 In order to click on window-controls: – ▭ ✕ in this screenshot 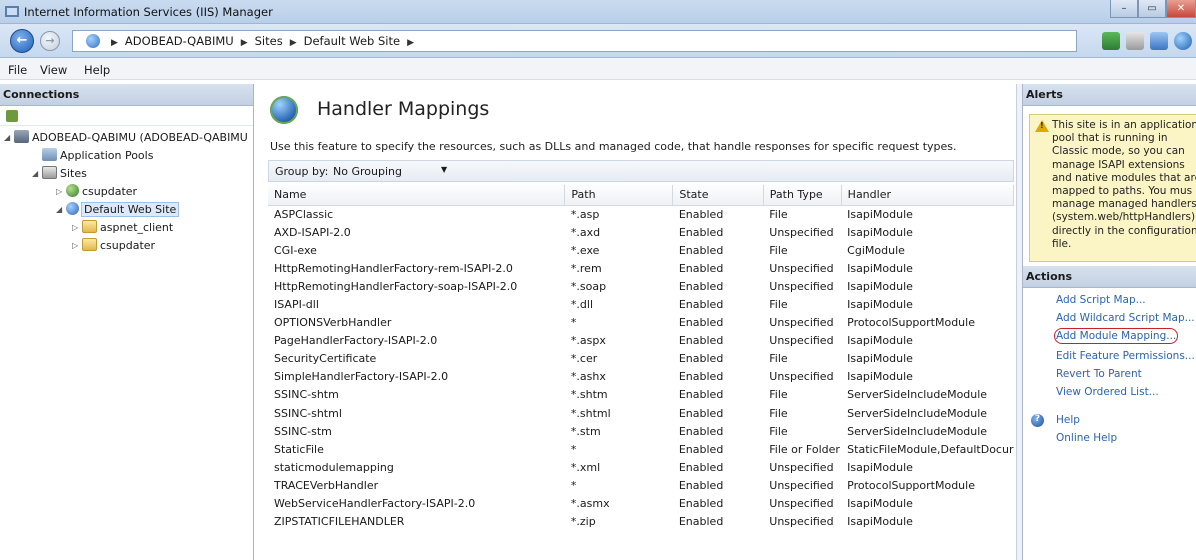, I will do `click(1153, 9)`.